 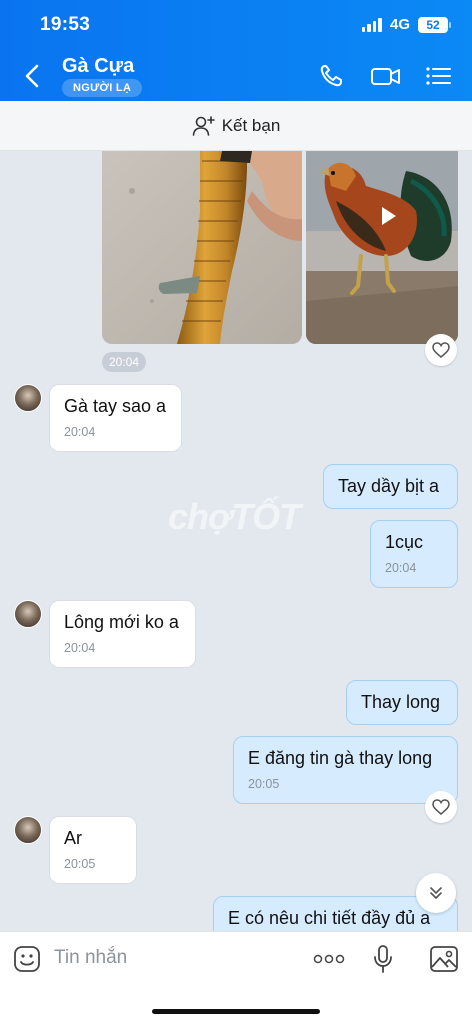 What do you see at coordinates (251, 125) in the screenshot?
I see `add-friend-label: Kết bạn` at bounding box center [251, 125].